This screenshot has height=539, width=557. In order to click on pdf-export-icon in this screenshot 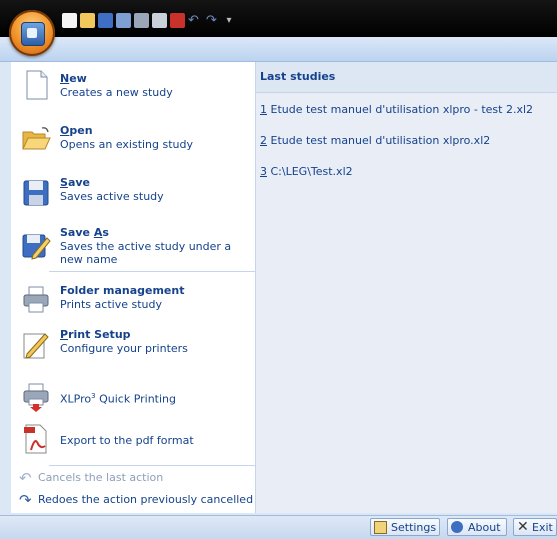, I will do `click(35, 439)`.